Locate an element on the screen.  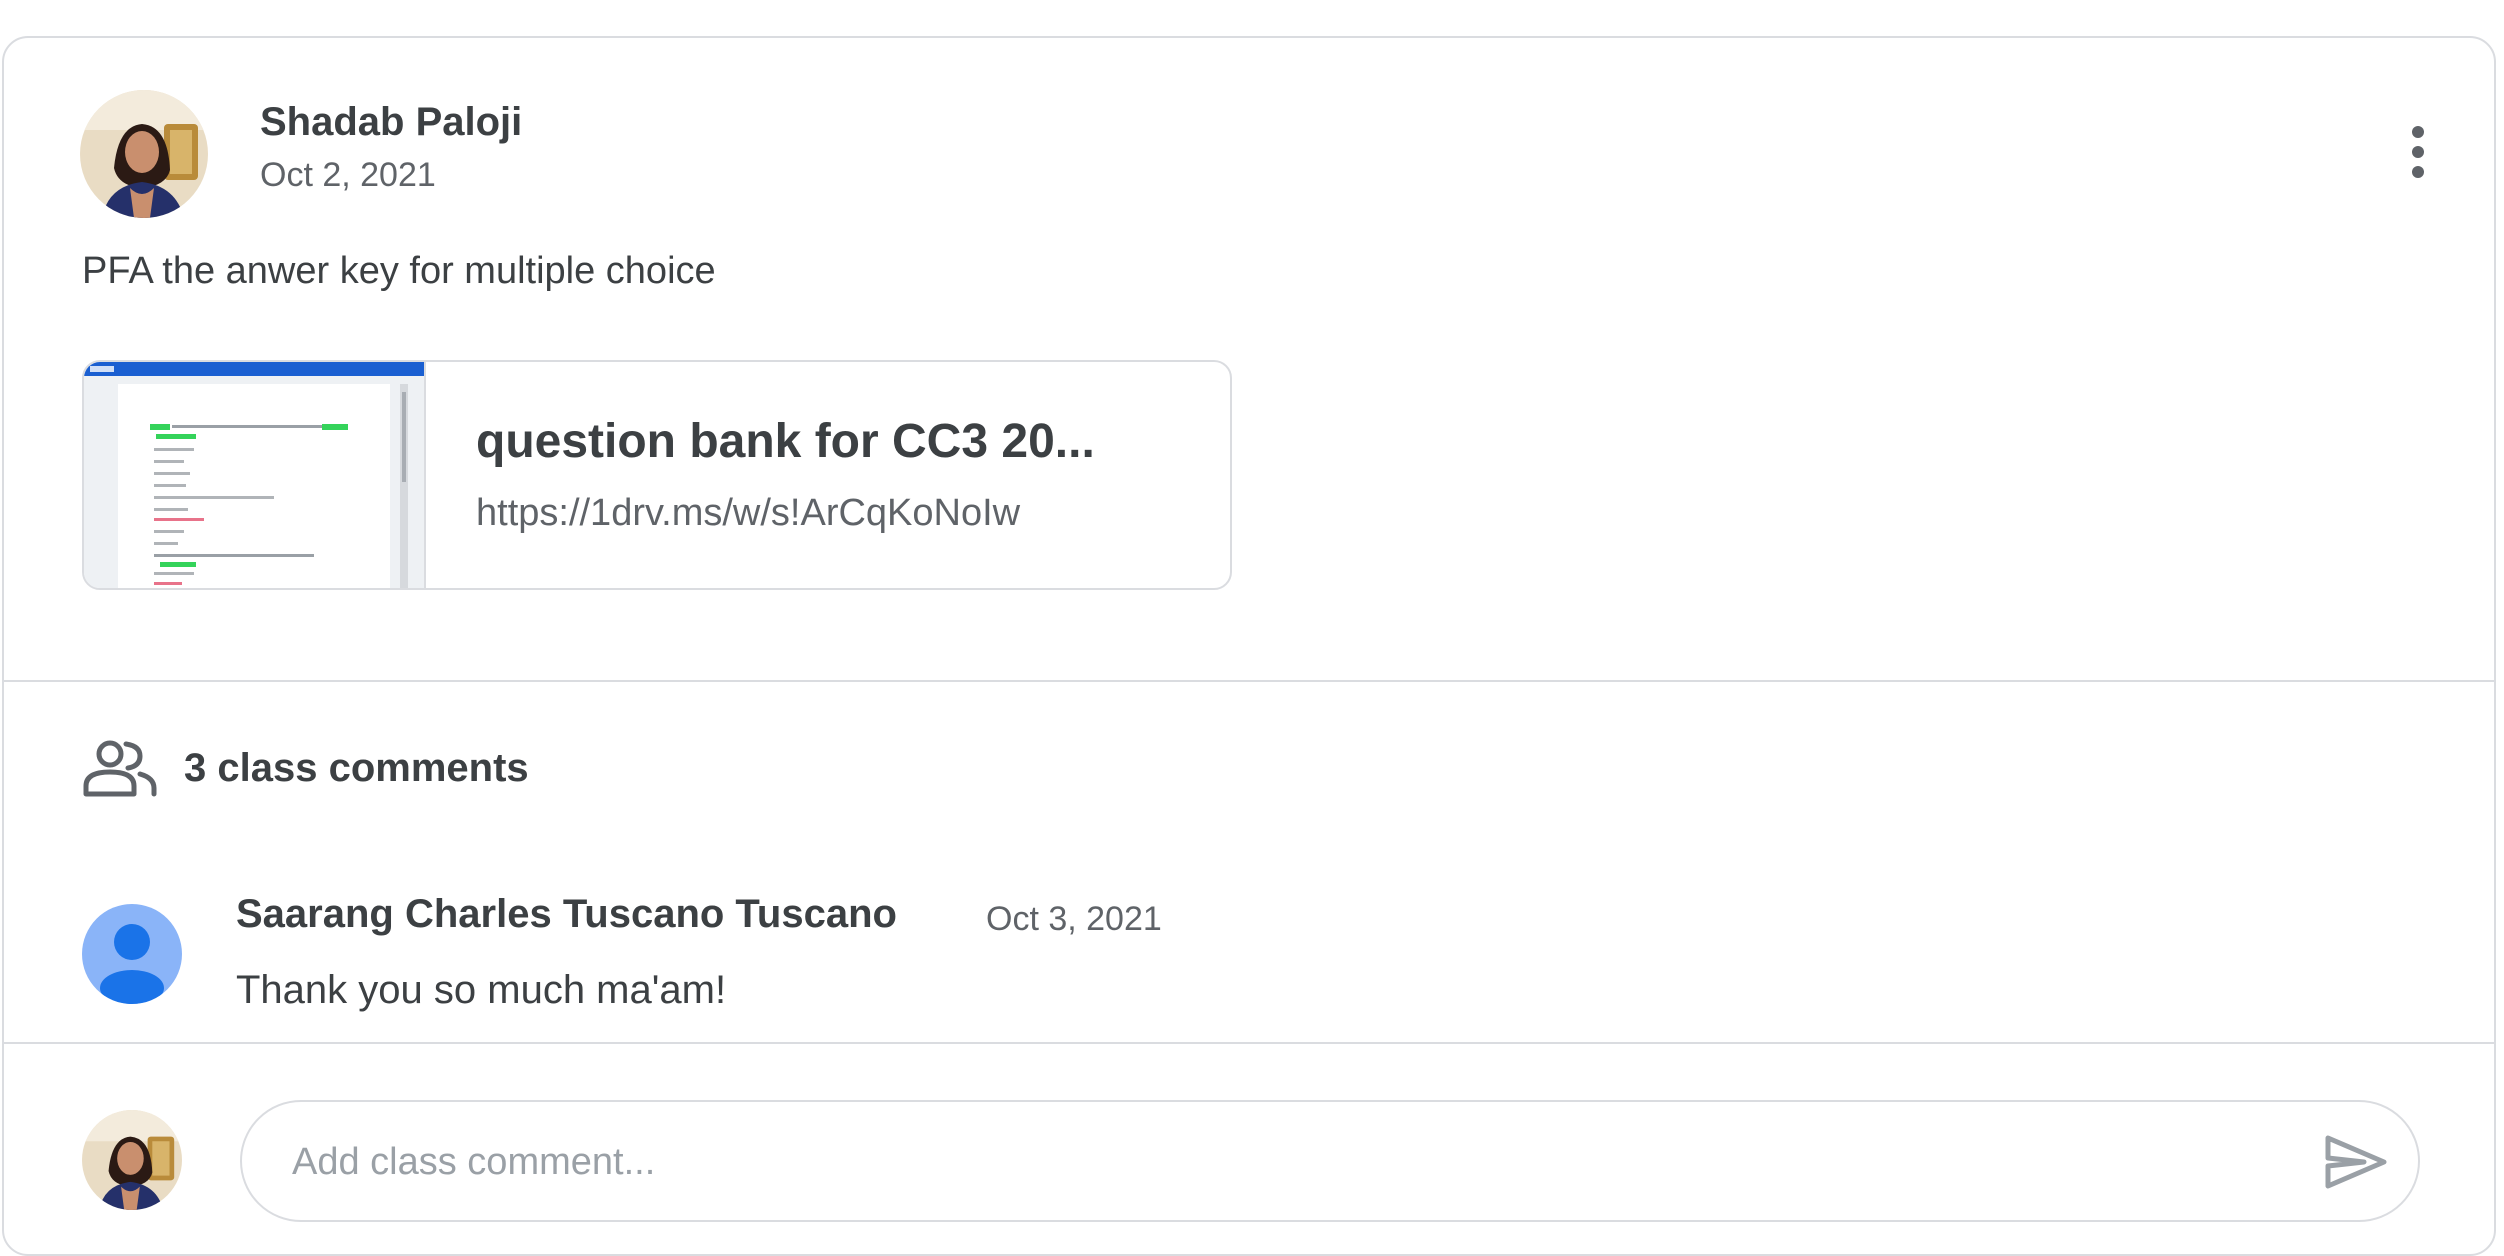
comment-author: Saarang Charles Tuscano Tuscano is located at coordinates (566, 914).